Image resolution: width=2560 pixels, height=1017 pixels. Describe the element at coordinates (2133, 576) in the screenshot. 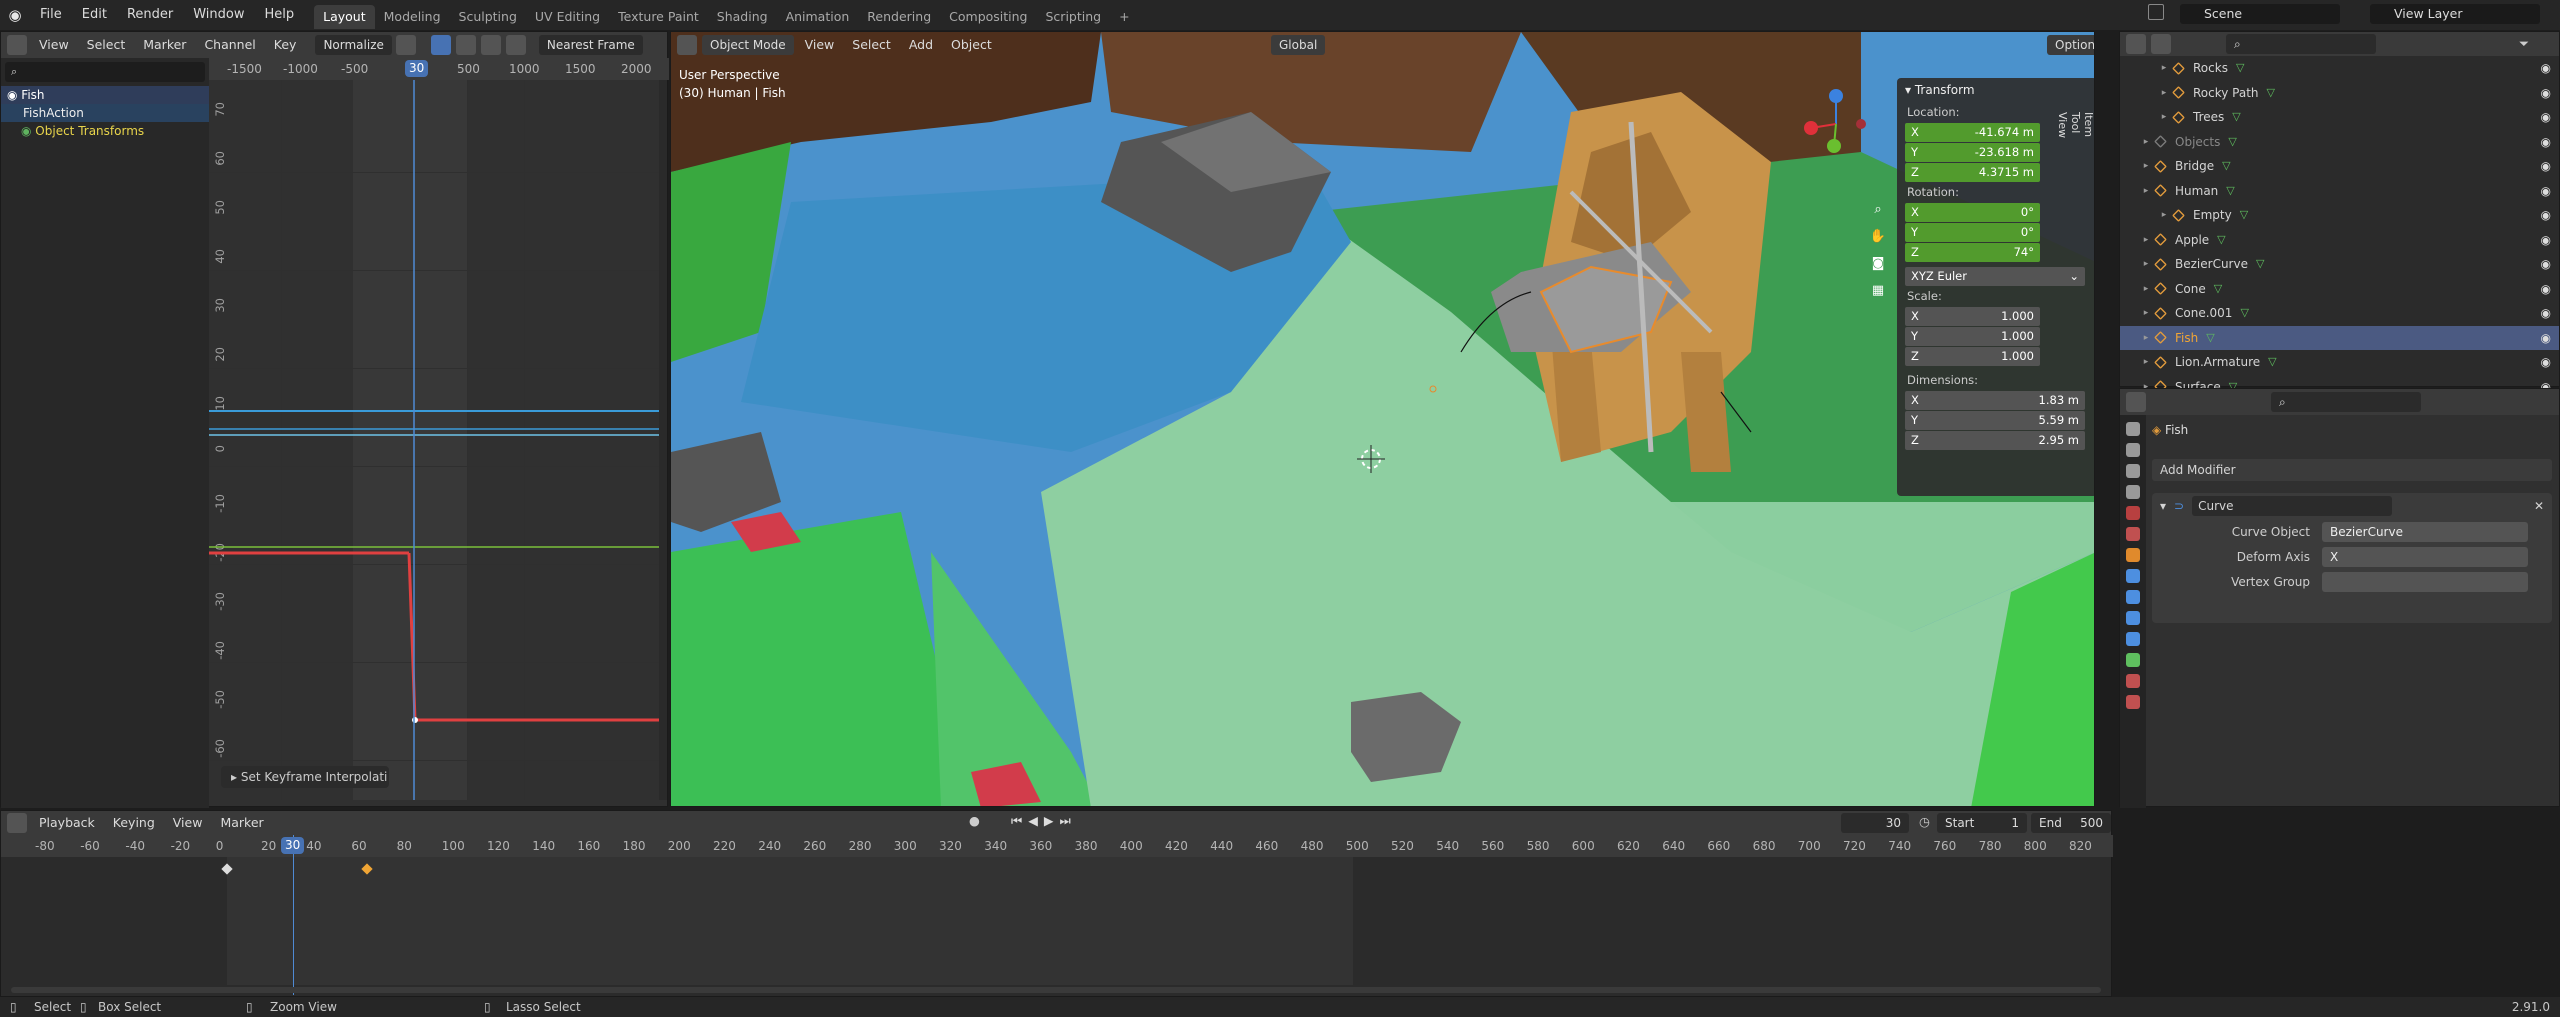

I see `modifier-tab-icon` at that location.